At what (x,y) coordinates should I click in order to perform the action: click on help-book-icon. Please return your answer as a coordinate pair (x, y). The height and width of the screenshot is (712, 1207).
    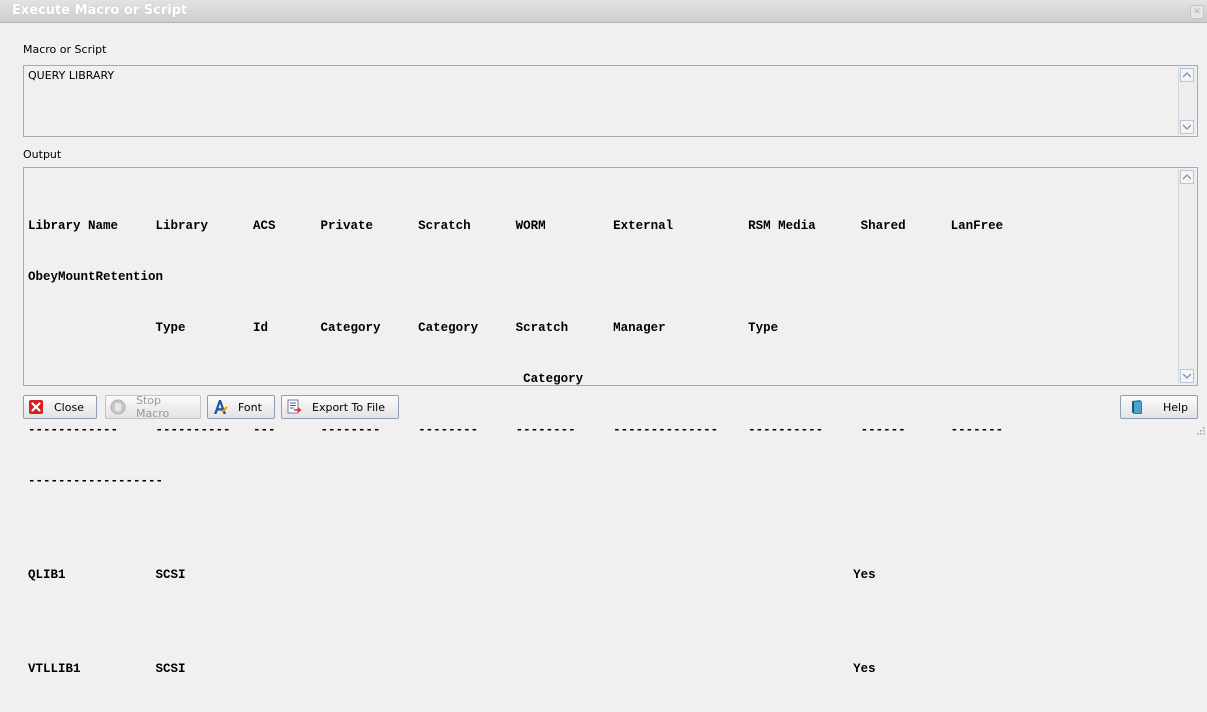
    Looking at the image, I should click on (1137, 407).